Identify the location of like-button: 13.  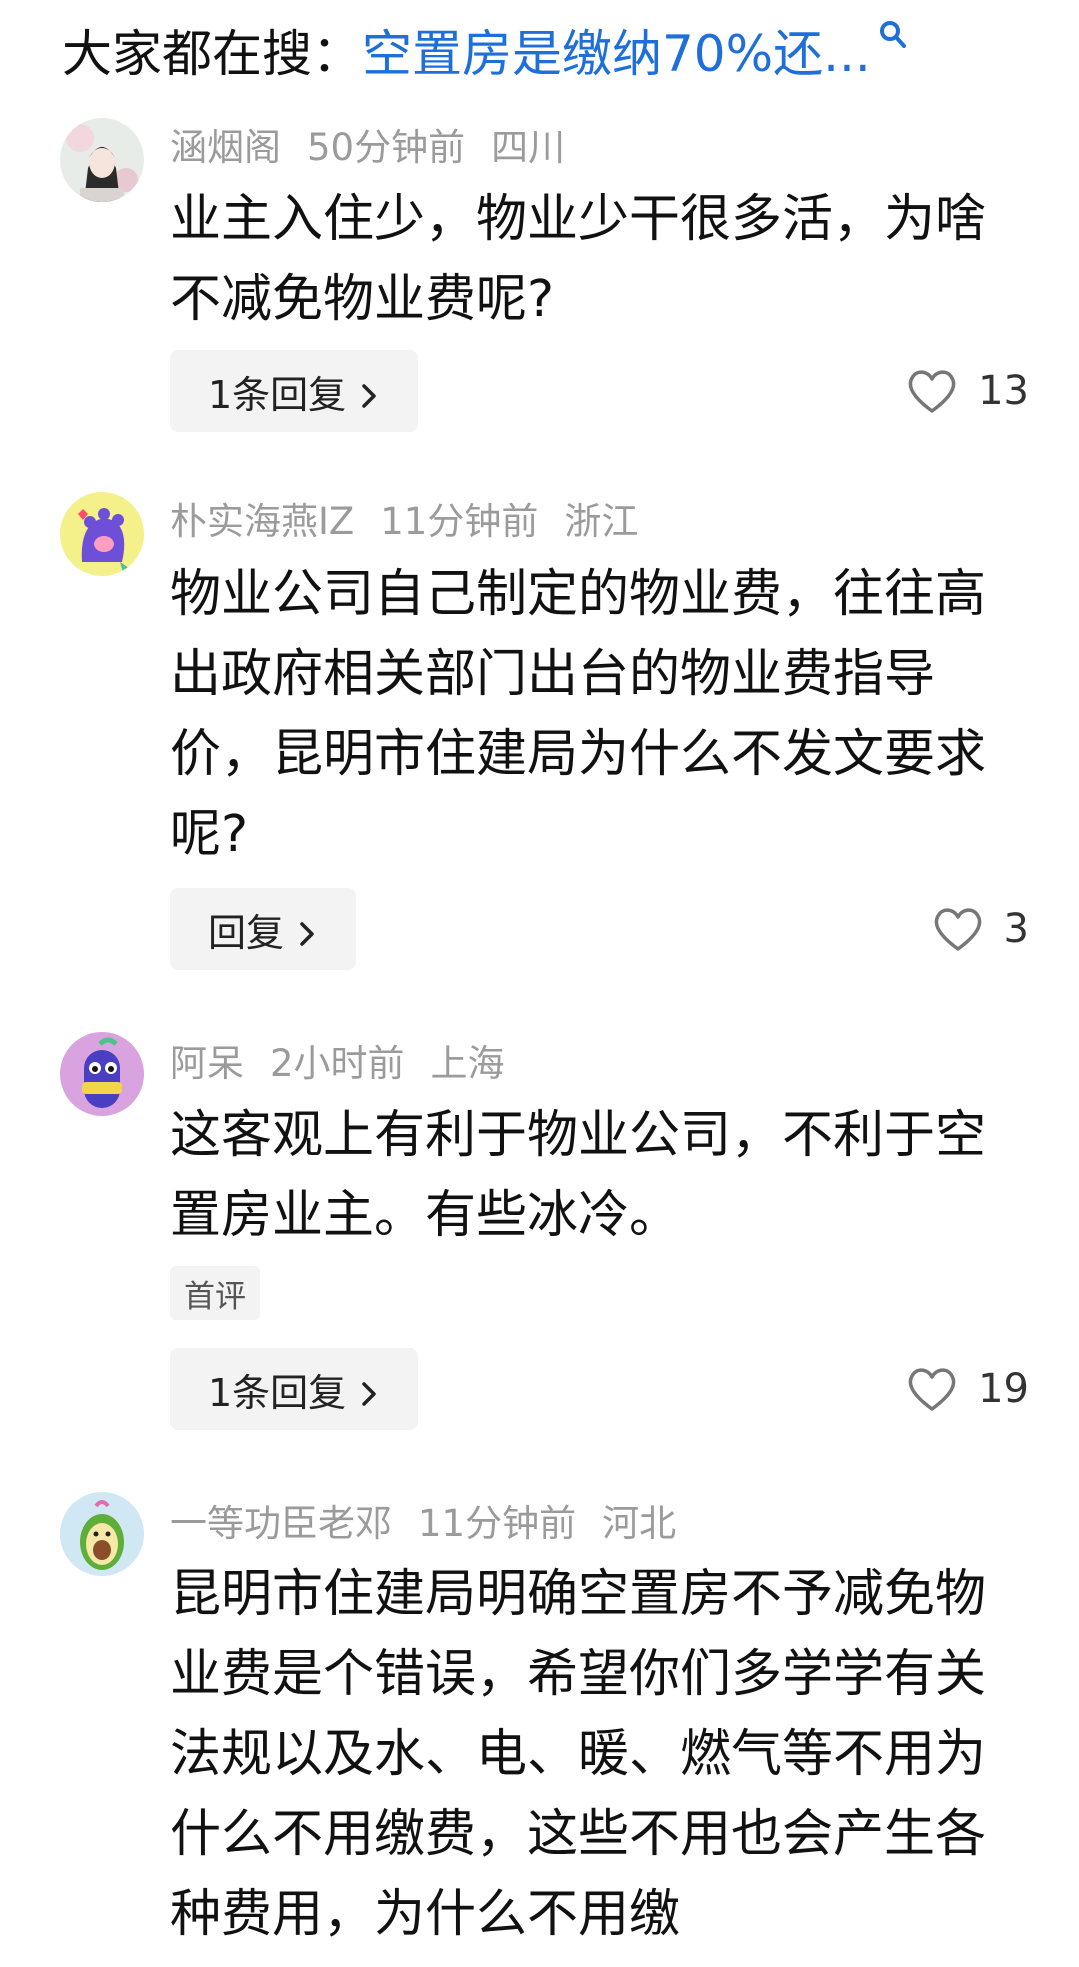
(967, 391).